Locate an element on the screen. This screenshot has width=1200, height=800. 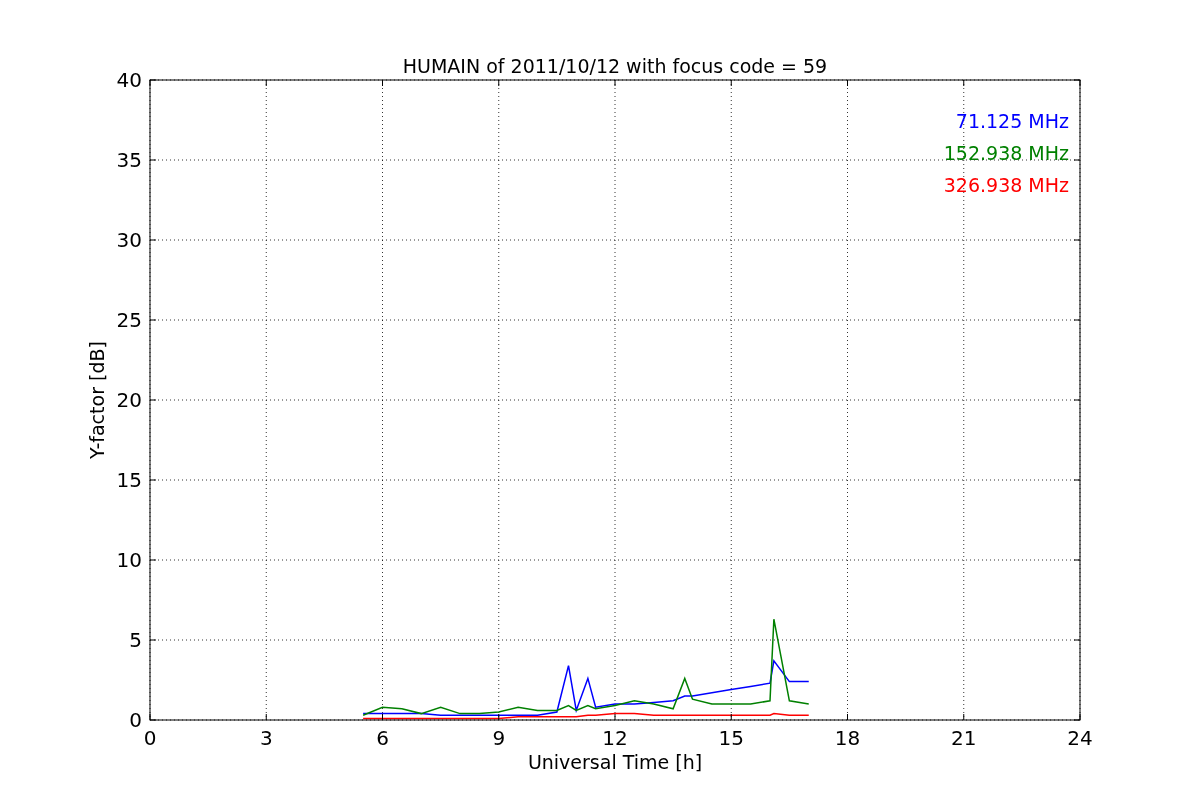
x-tick-label: 3 is located at coordinates (266, 738).